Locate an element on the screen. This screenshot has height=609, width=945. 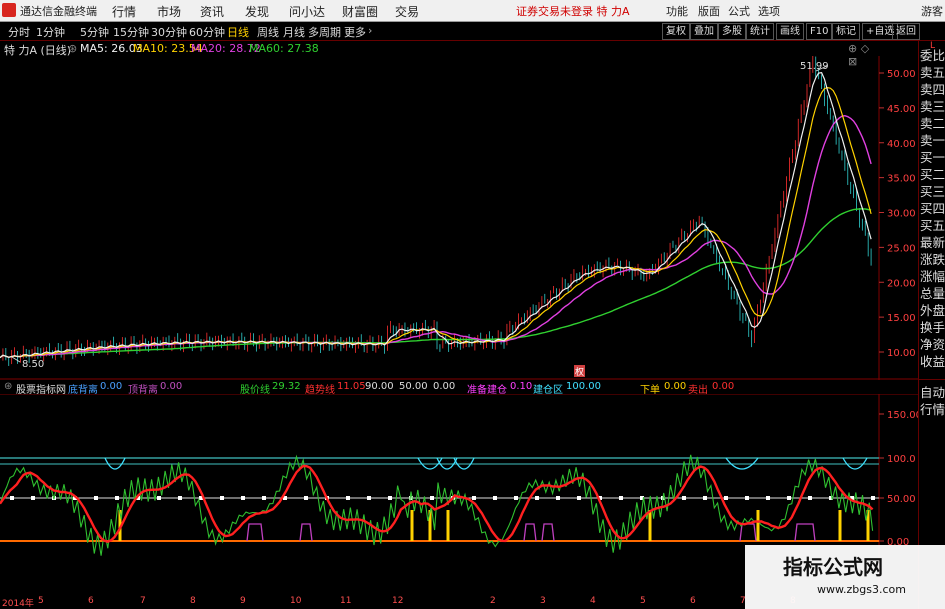
side-weibi: 委比 is located at coordinates (932, 55).